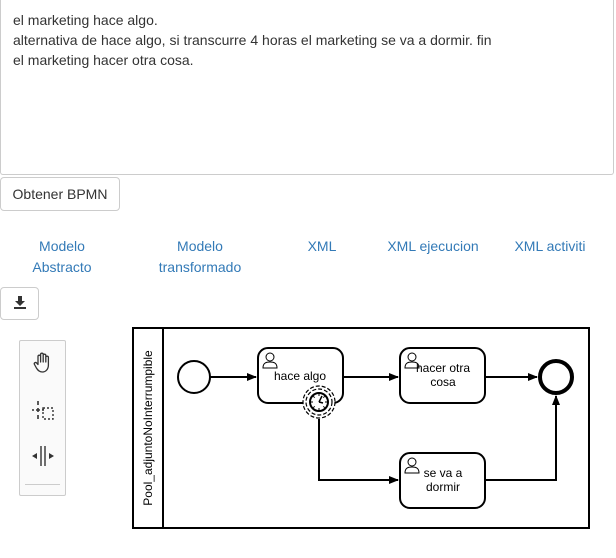  What do you see at coordinates (443, 487) in the screenshot?
I see `task-label: dormir` at bounding box center [443, 487].